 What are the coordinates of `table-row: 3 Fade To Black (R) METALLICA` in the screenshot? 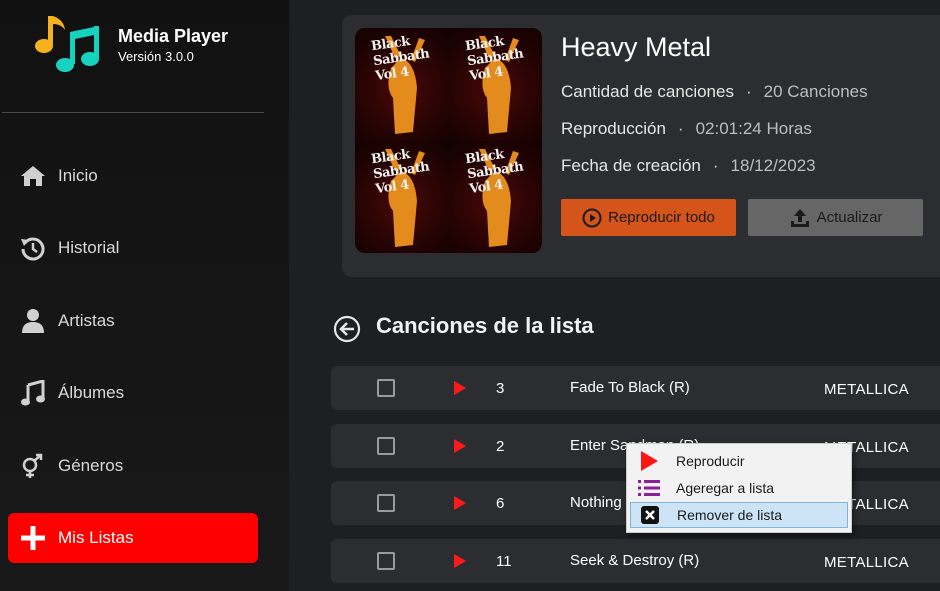 It's located at (635, 388).